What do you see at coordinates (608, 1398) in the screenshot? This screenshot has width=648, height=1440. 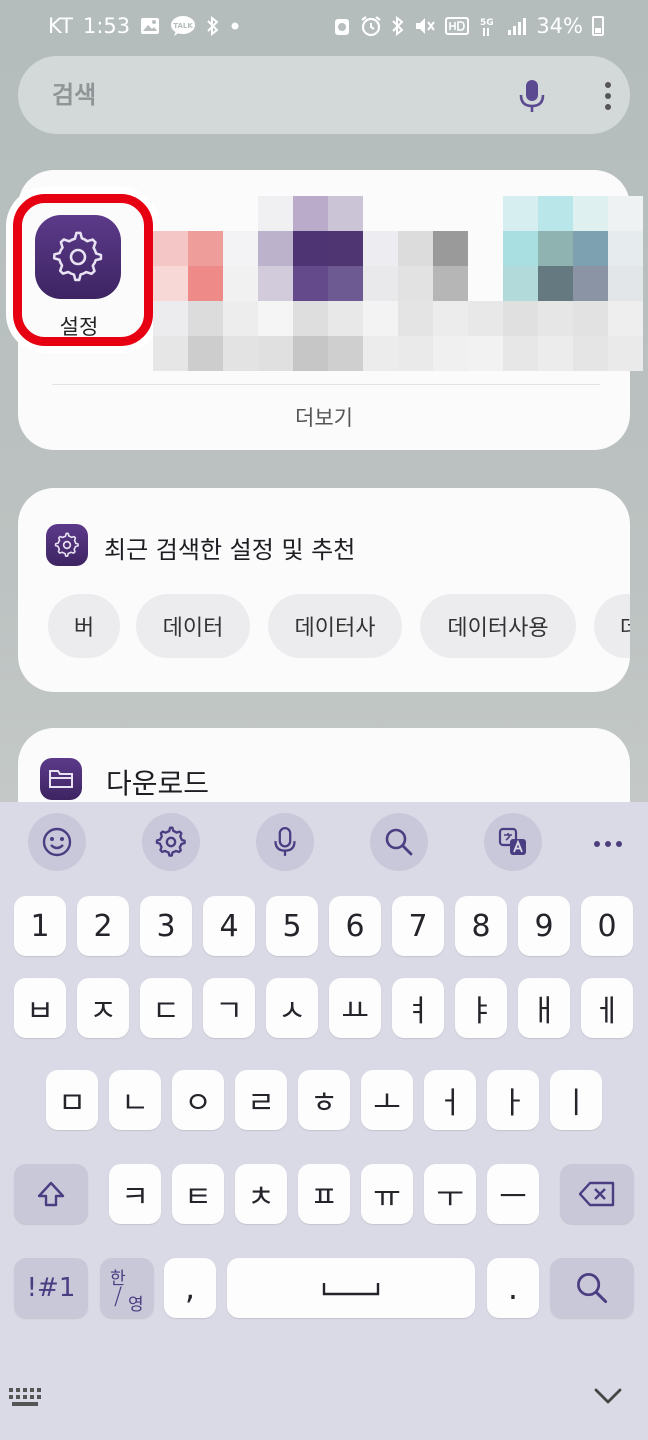 I see `chevron-down-icon` at bounding box center [608, 1398].